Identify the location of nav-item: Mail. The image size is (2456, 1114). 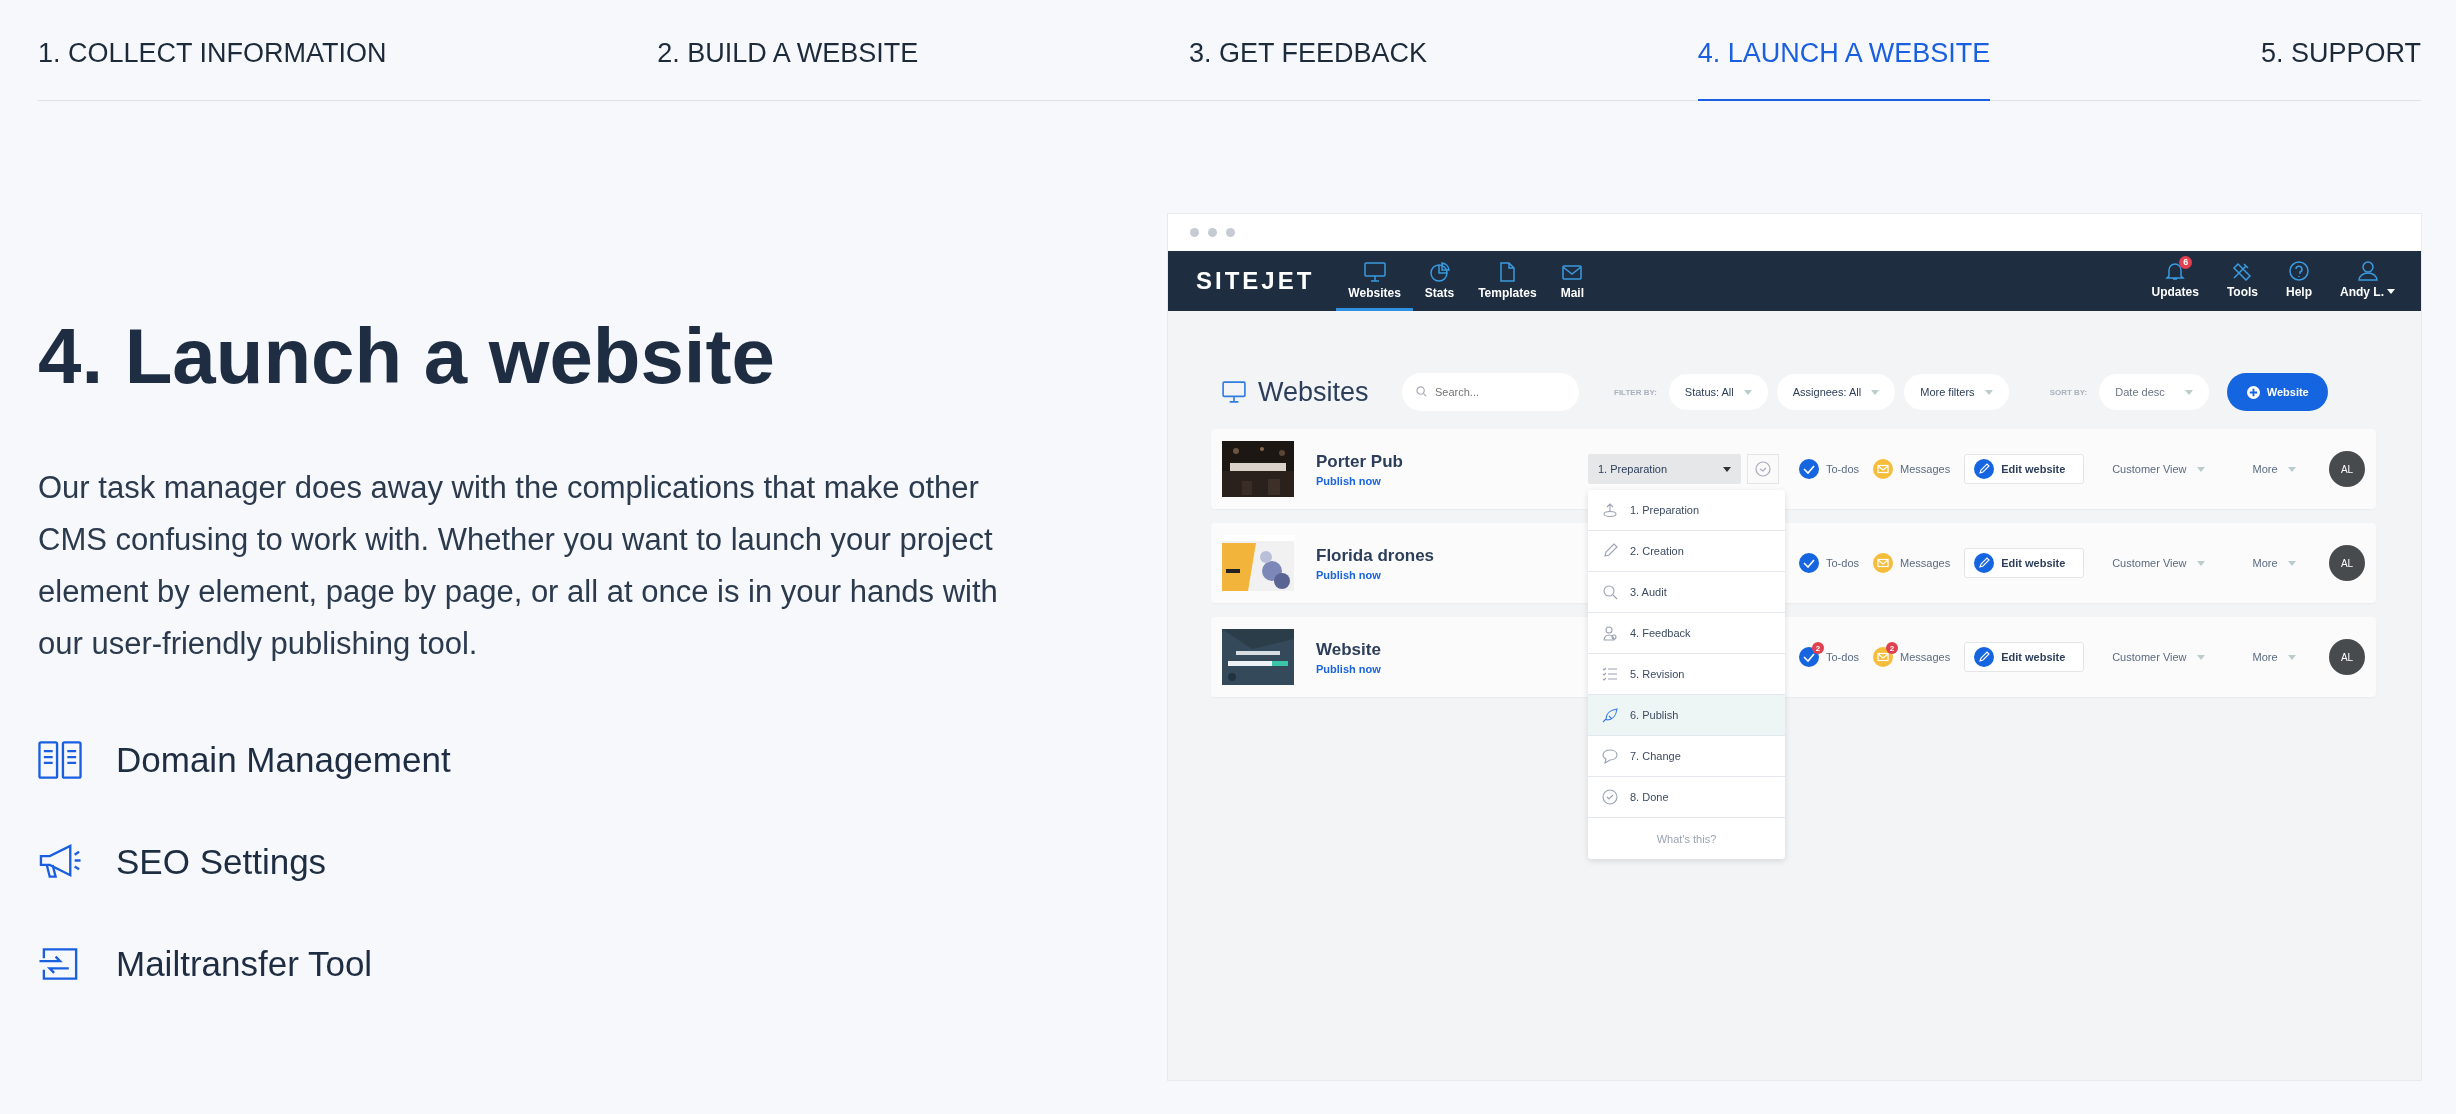
(1572, 281).